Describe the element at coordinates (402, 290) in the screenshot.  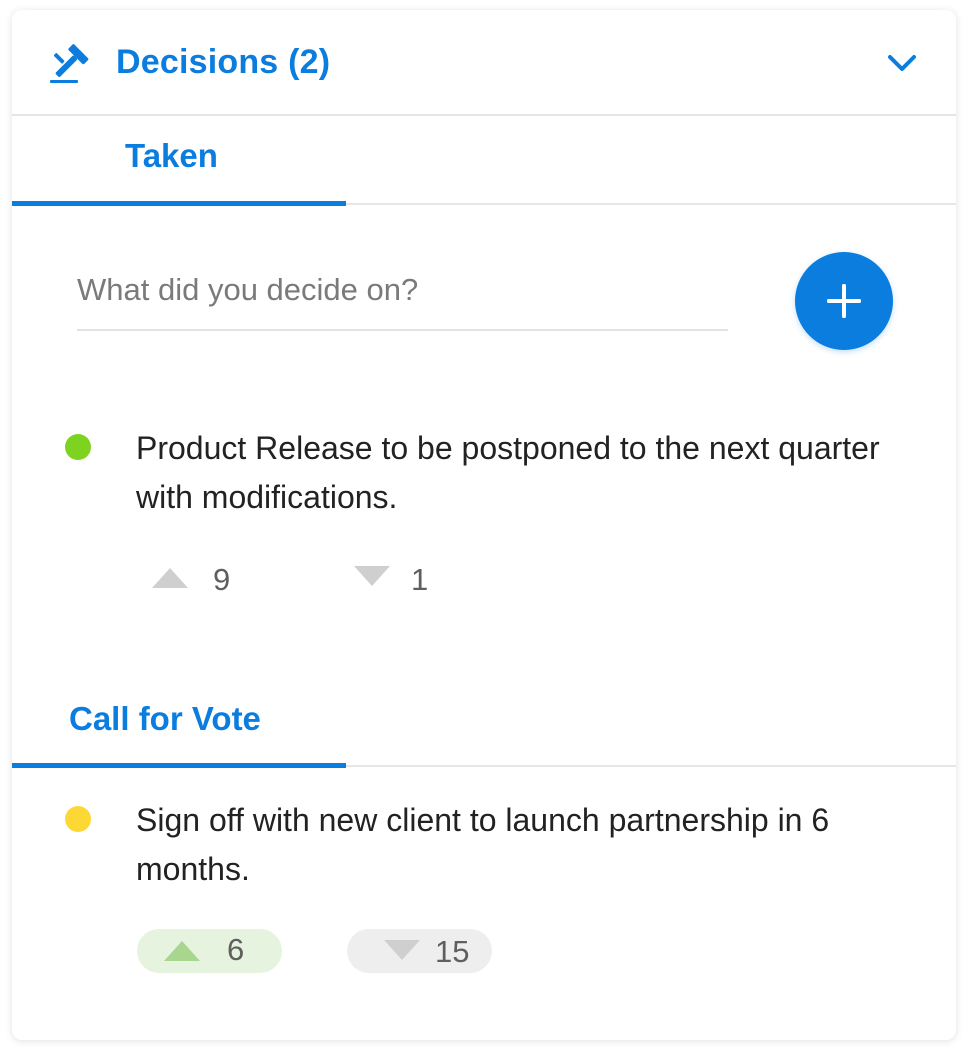
I see `decision-input` at that location.